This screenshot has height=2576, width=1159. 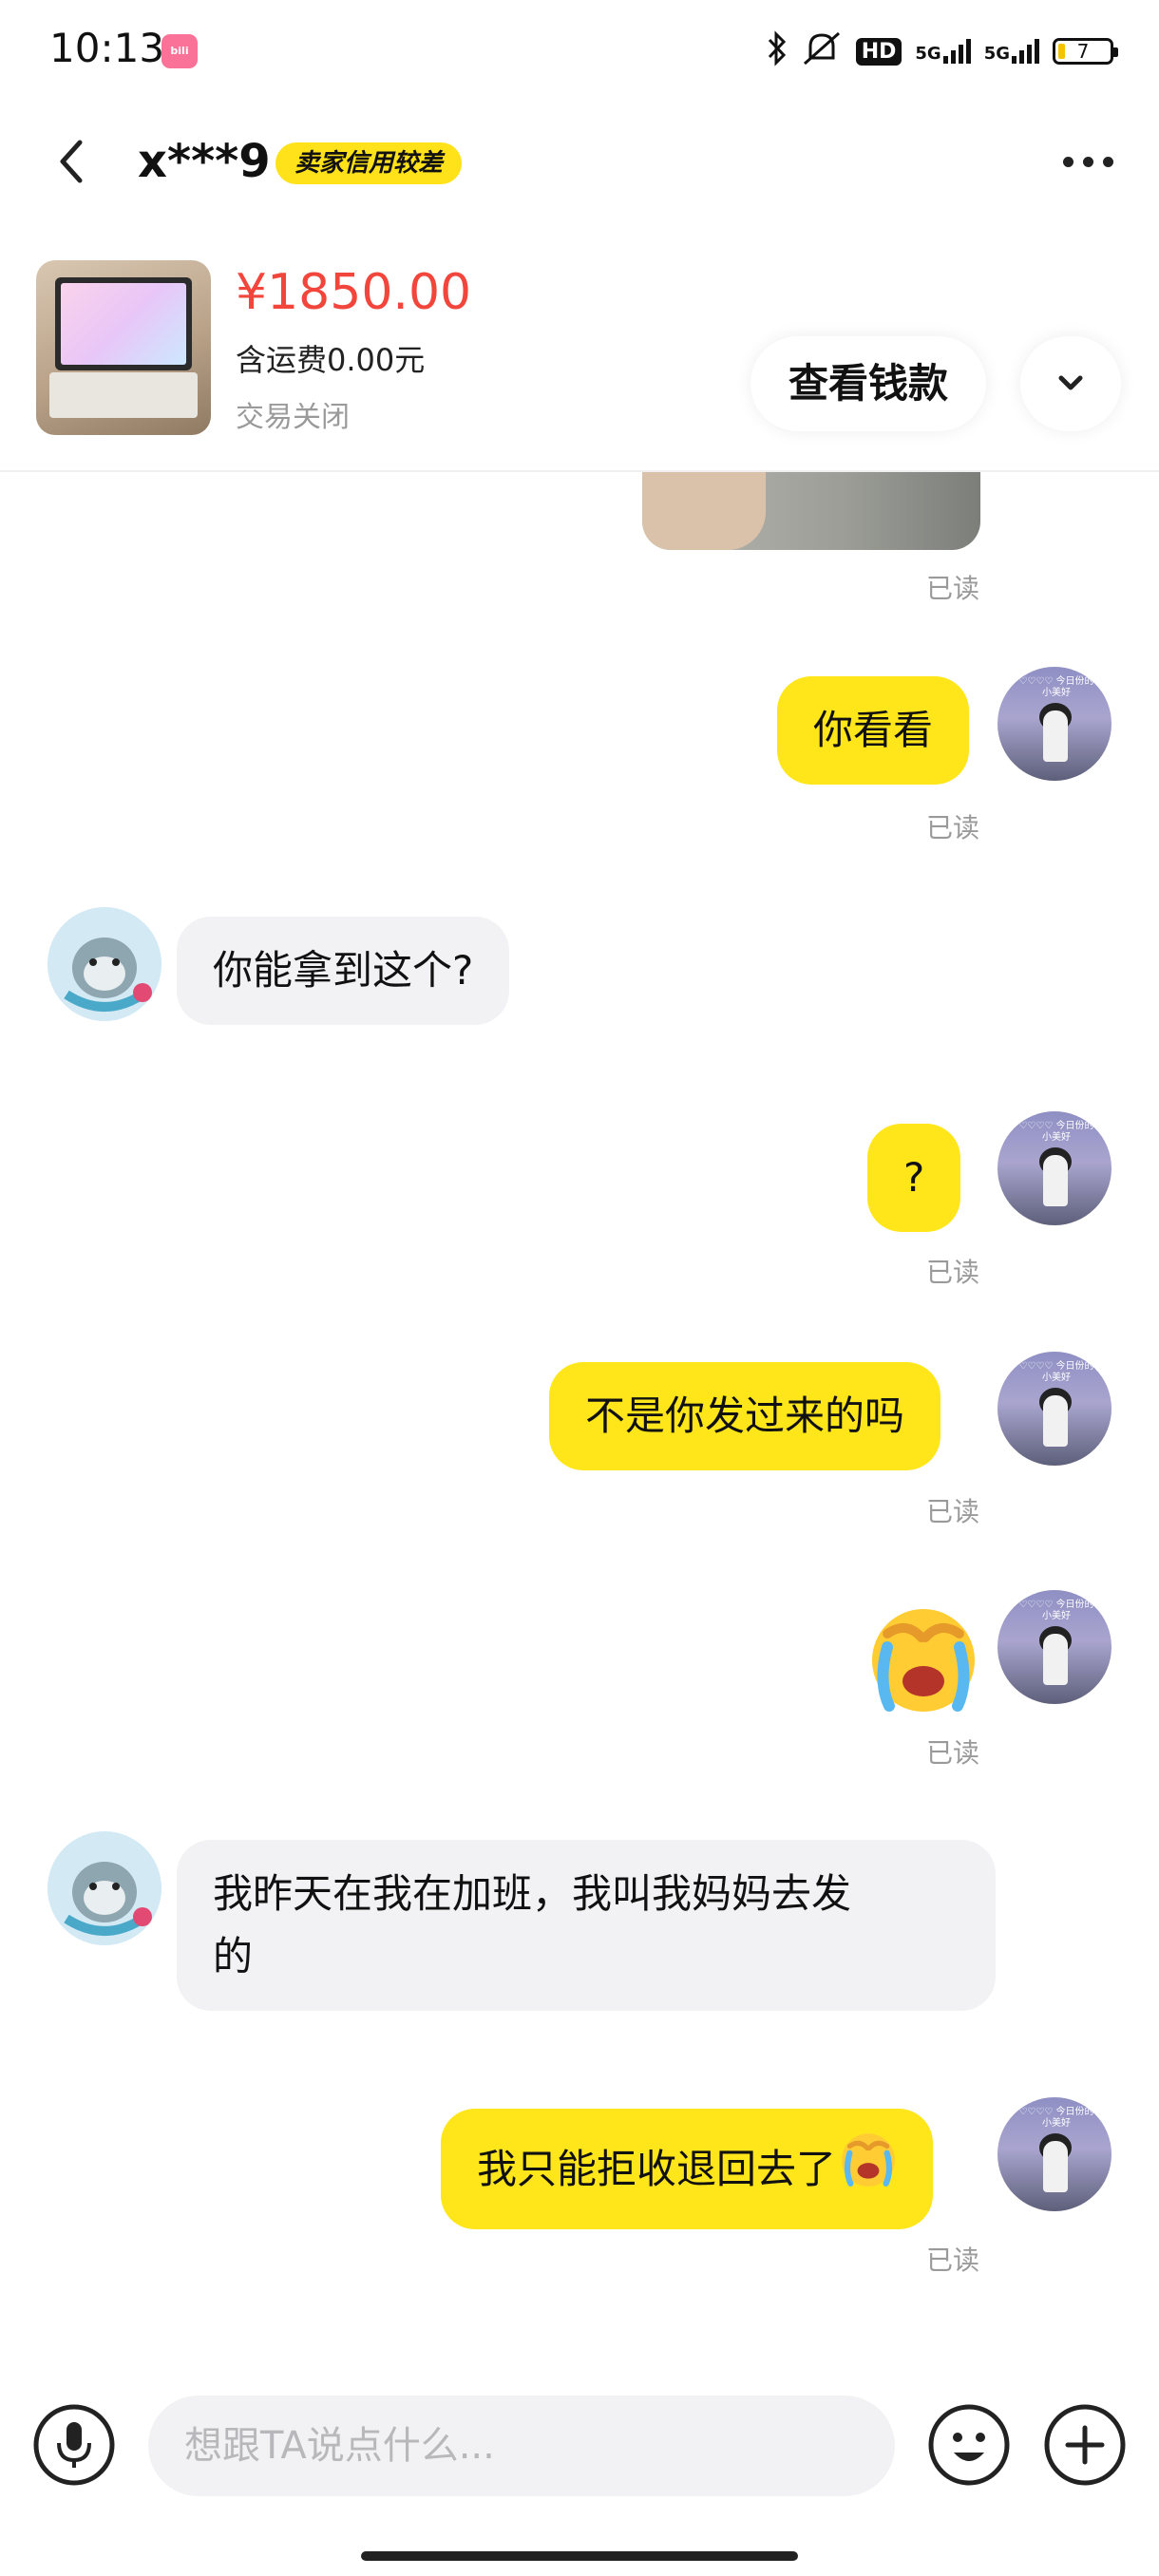 I want to click on back-icon, so click(x=72, y=161).